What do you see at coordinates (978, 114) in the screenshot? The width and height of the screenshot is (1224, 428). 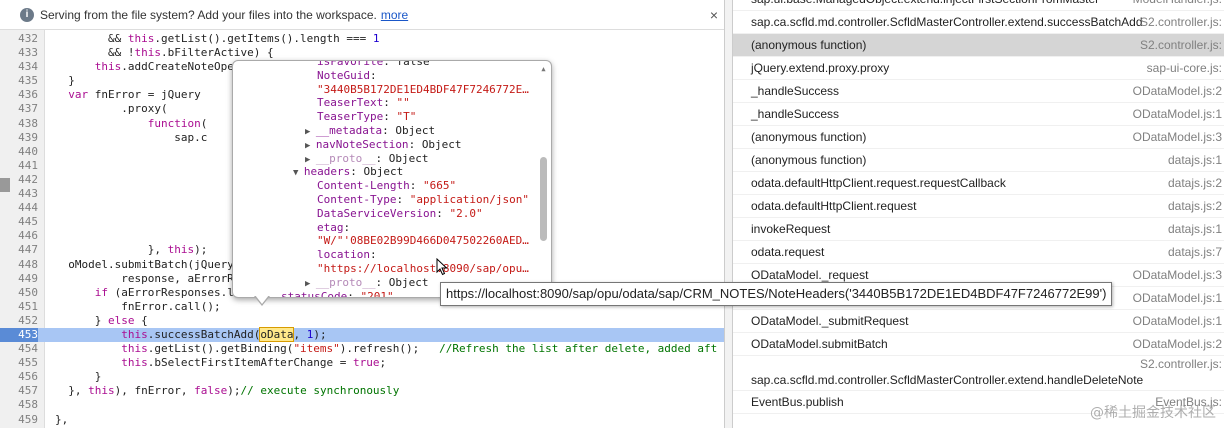 I see `call-stack-frame: _handleSuccess ODataModel.js:1` at bounding box center [978, 114].